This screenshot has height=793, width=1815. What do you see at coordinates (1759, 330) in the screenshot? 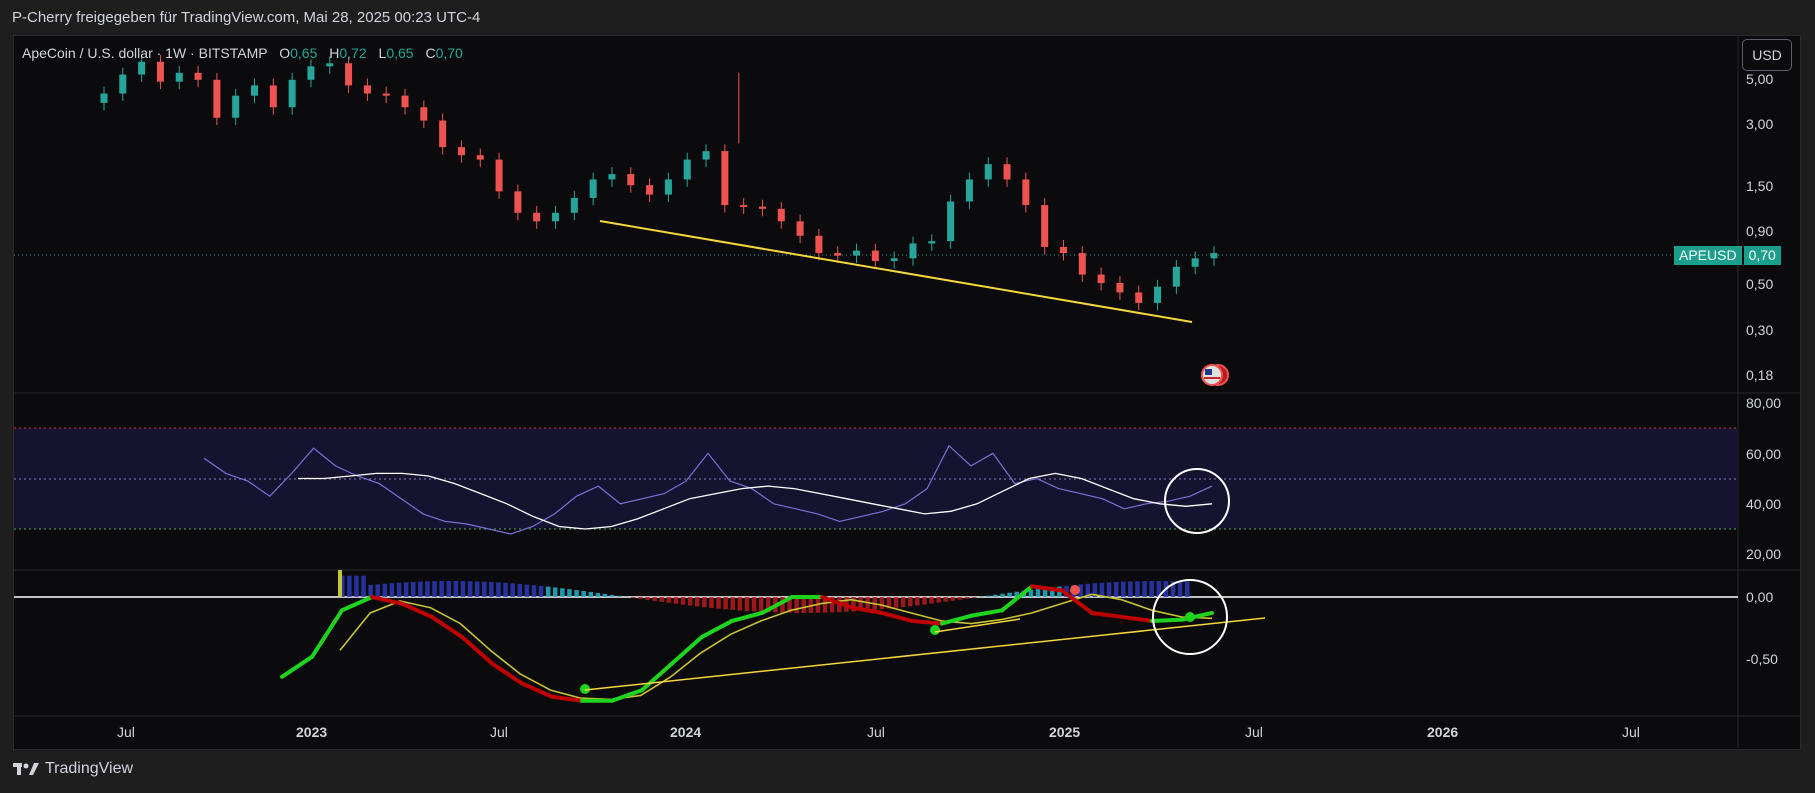
I see `price-tick: 0,30` at bounding box center [1759, 330].